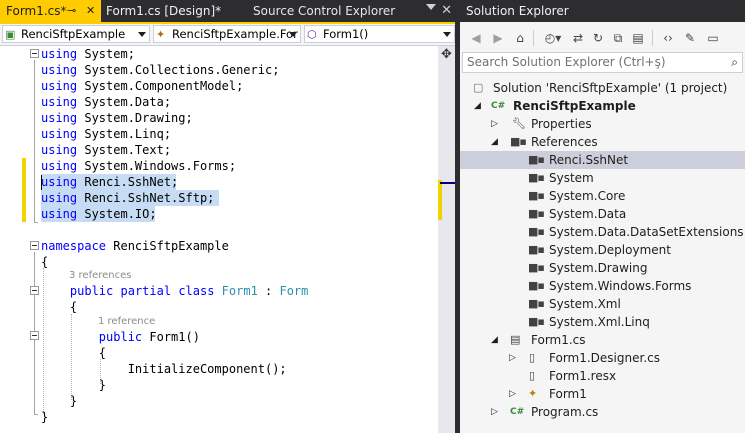  What do you see at coordinates (602, 11) in the screenshot?
I see `panel-title: Solution Explorer` at bounding box center [602, 11].